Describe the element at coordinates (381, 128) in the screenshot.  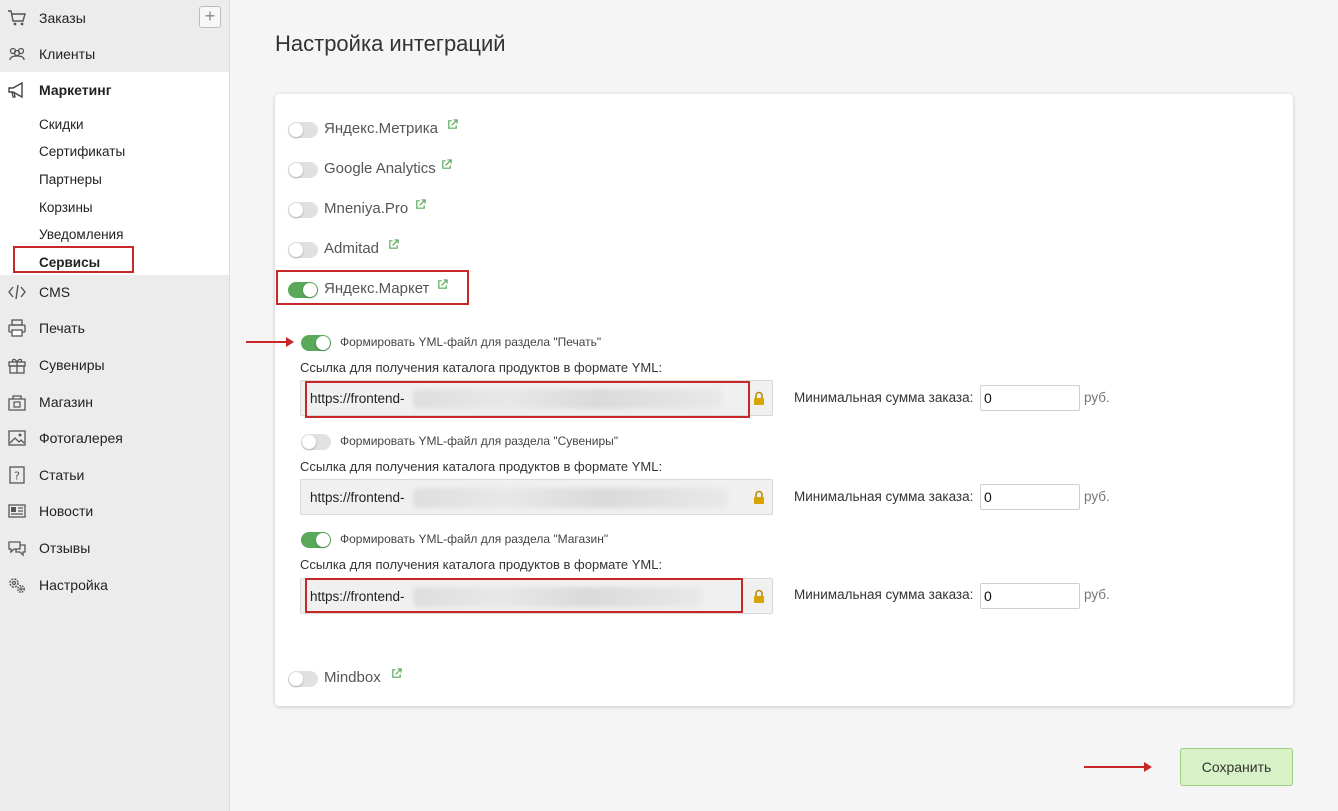
I see `service-label: Яндекс.Метрика` at that location.